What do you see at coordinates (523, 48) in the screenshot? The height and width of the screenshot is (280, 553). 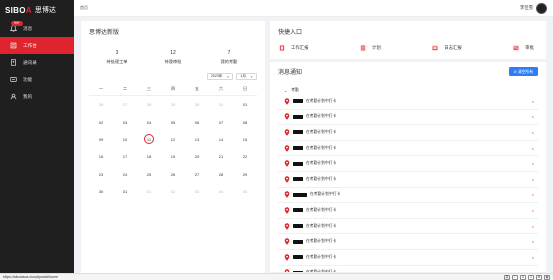 I see `quick-item-approve: 审批` at bounding box center [523, 48].